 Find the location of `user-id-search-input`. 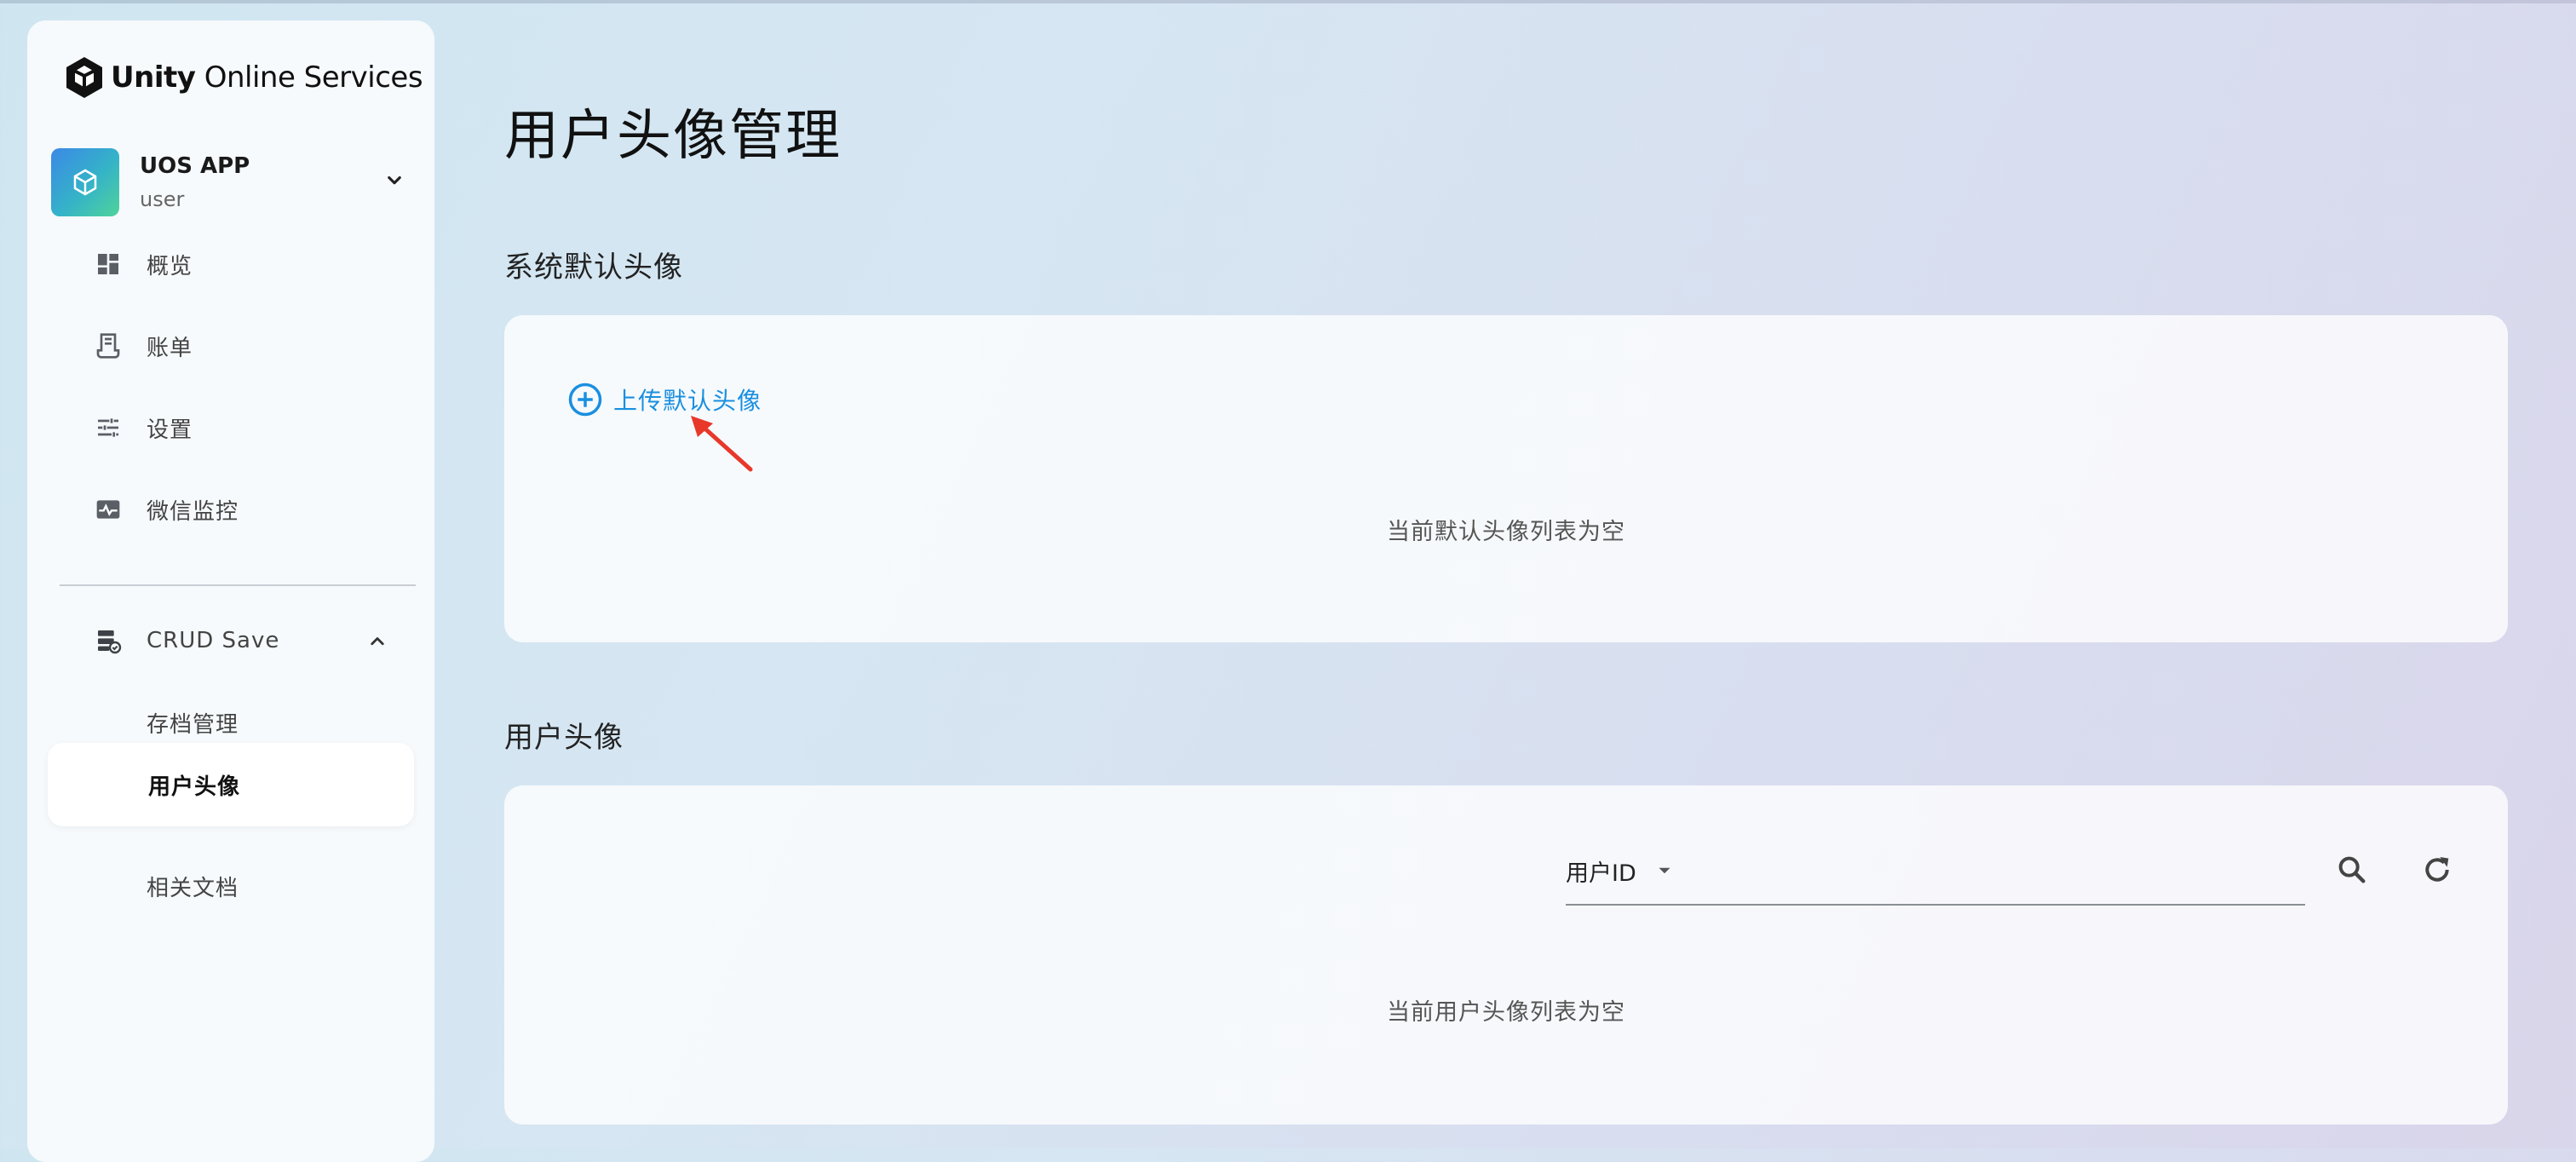

user-id-search-input is located at coordinates (1898, 871).